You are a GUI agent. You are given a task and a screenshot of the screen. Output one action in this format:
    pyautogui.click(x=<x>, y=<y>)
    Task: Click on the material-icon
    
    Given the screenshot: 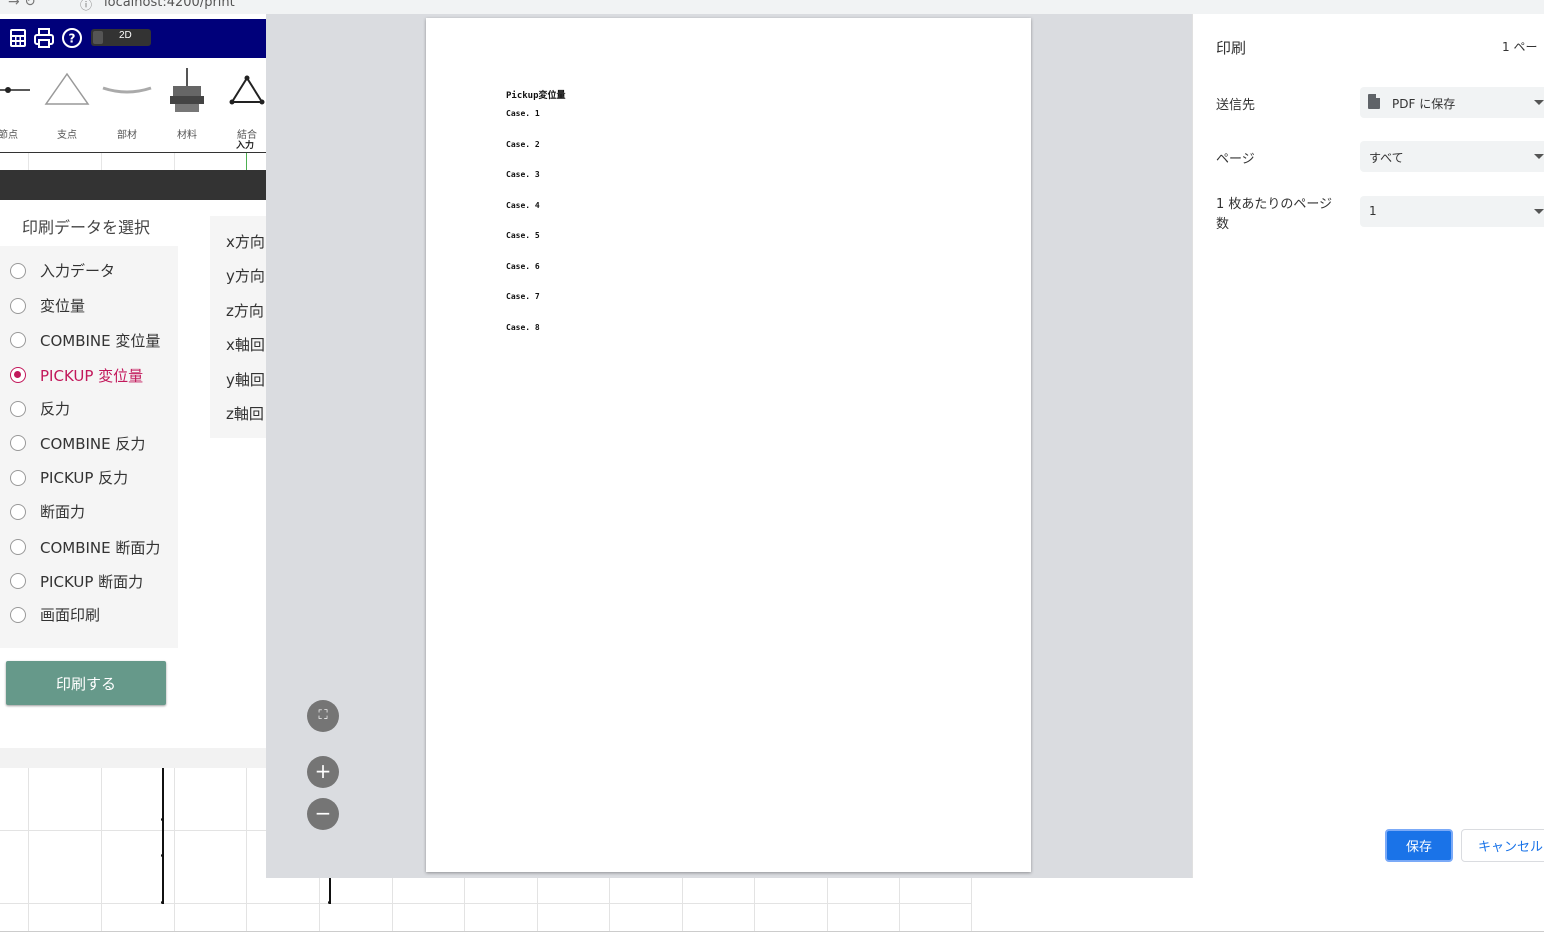 What is the action you would take?
    pyautogui.click(x=187, y=90)
    